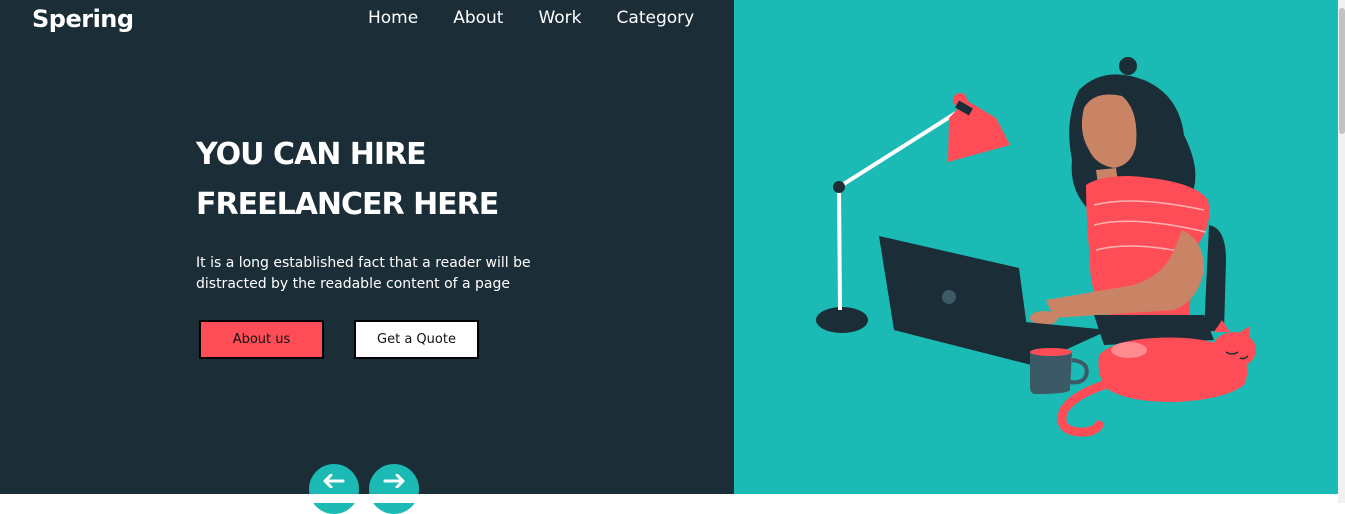 The width and height of the screenshot is (1345, 514). I want to click on scrollbar-thumb, so click(1342, 71).